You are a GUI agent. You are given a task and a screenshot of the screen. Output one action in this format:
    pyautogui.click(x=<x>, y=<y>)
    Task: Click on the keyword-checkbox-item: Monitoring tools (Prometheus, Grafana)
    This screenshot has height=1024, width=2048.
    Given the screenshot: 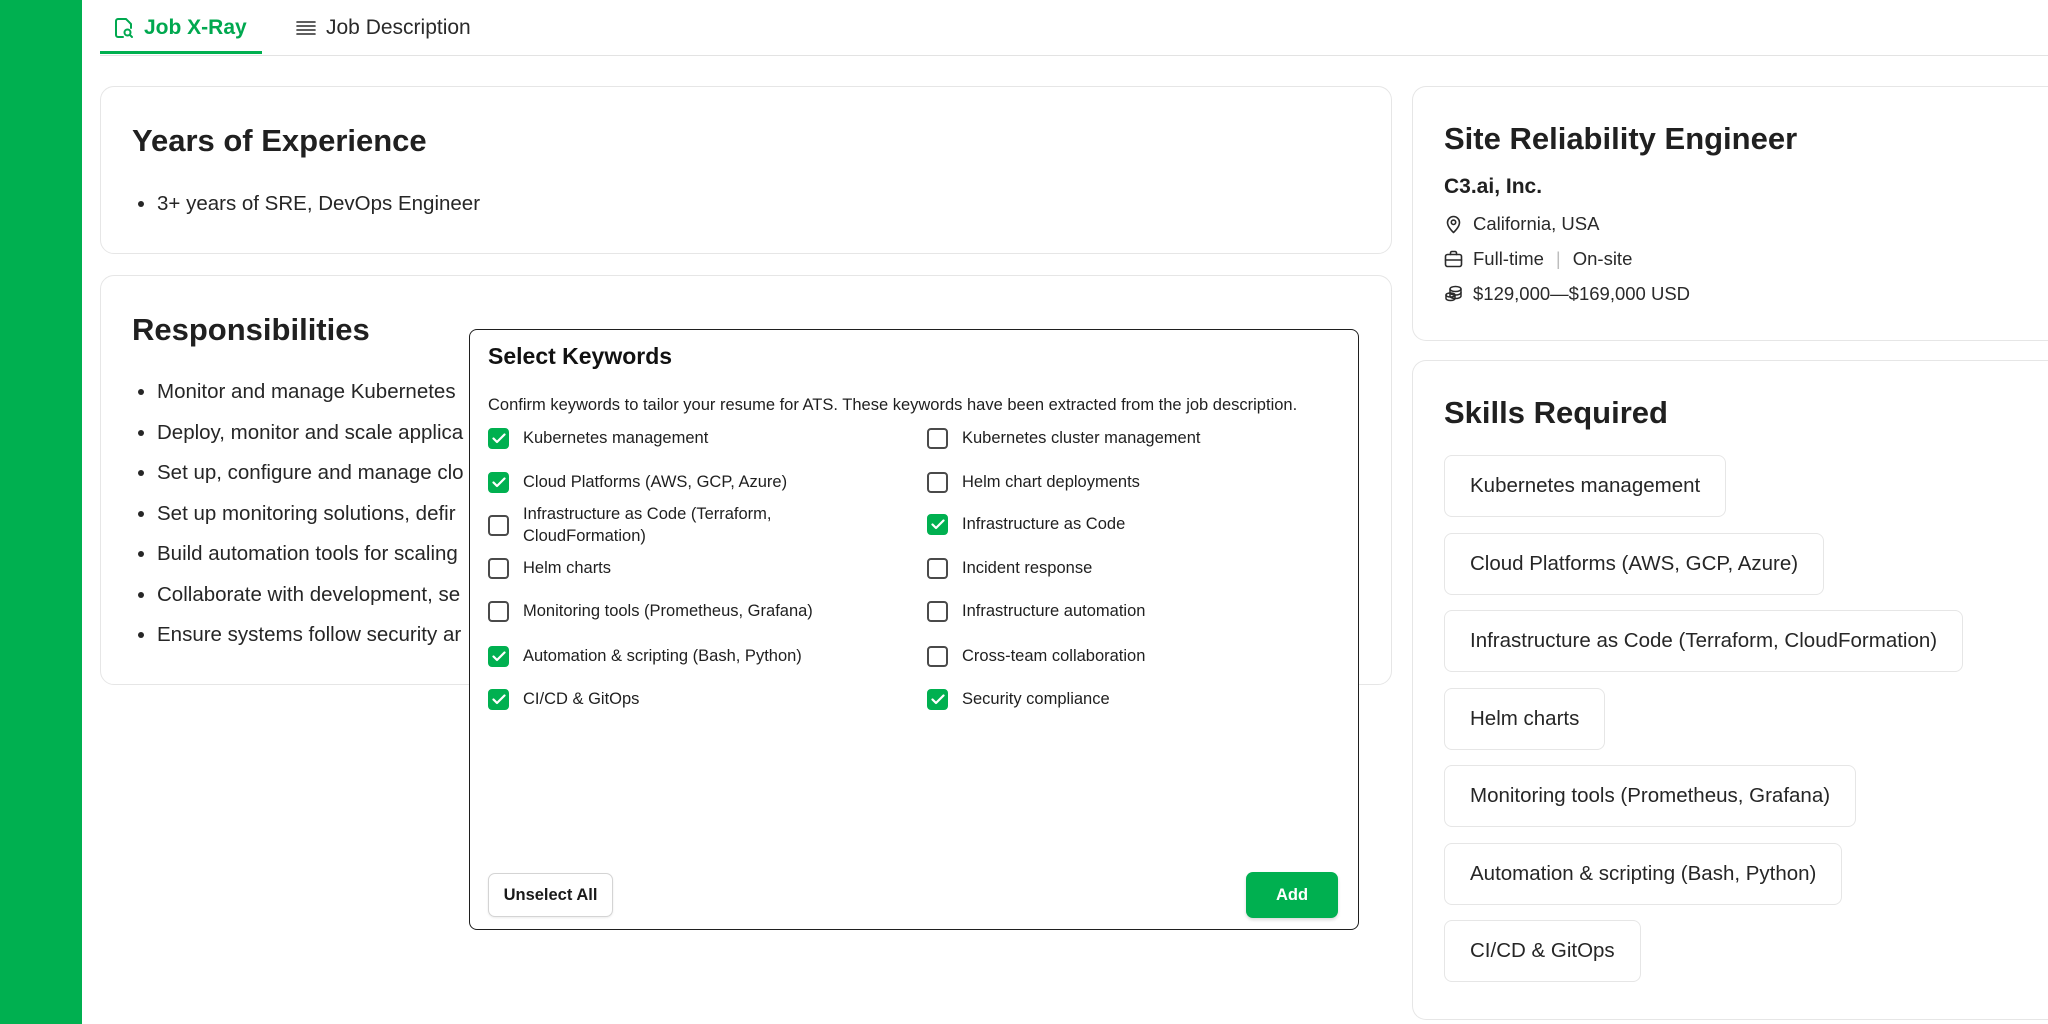 What is the action you would take?
    pyautogui.click(x=650, y=611)
    